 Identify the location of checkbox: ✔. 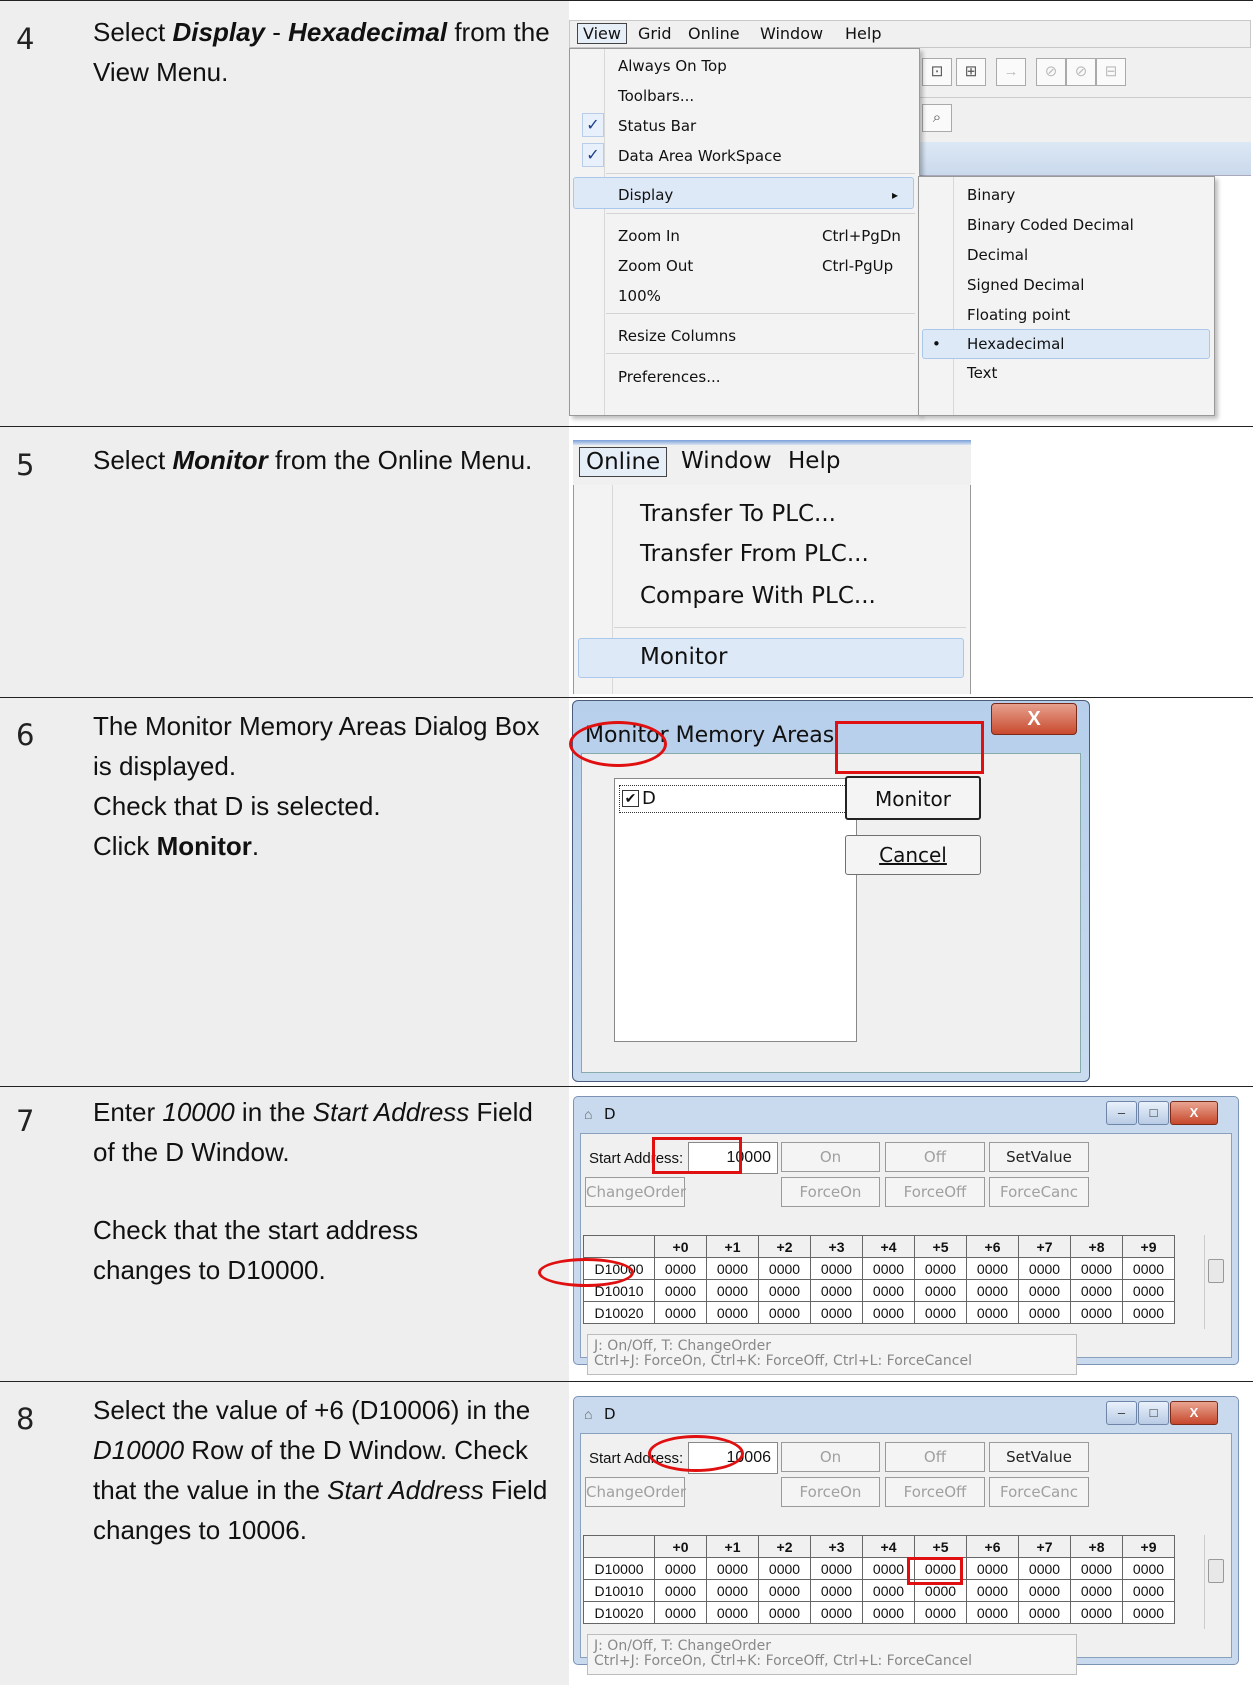
(630, 798).